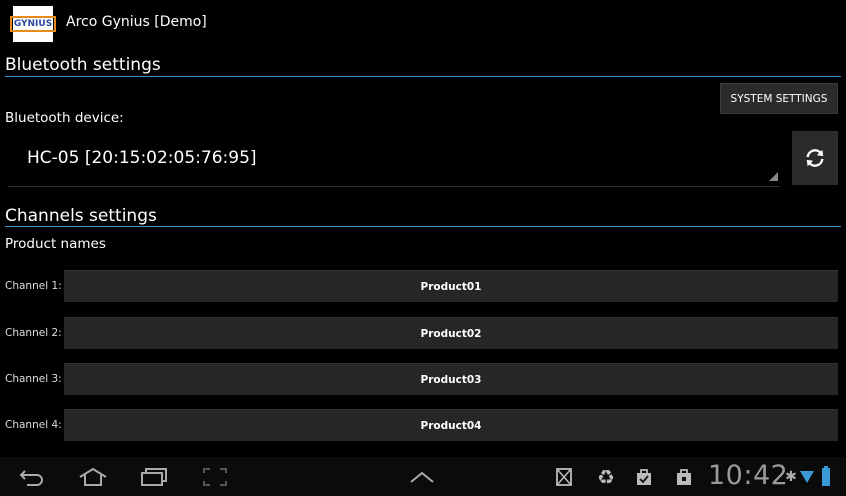  Describe the element at coordinates (154, 477) in the screenshot. I see `recent-apps-icon` at that location.